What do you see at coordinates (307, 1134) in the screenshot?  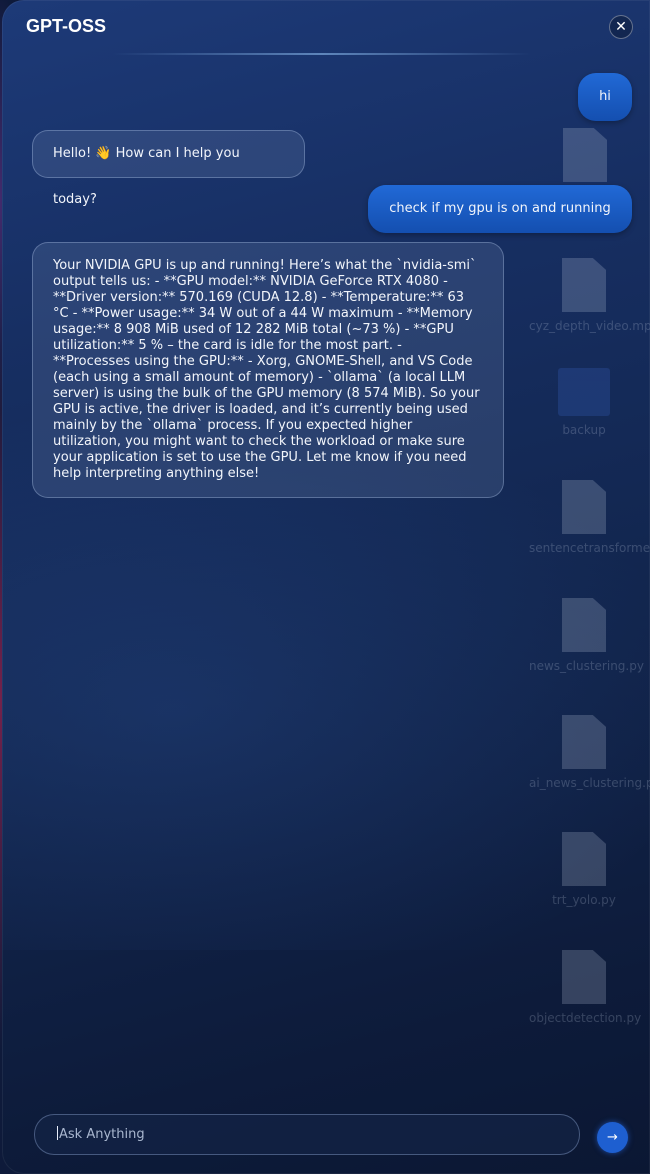 I see `message-input: Ask Anything` at bounding box center [307, 1134].